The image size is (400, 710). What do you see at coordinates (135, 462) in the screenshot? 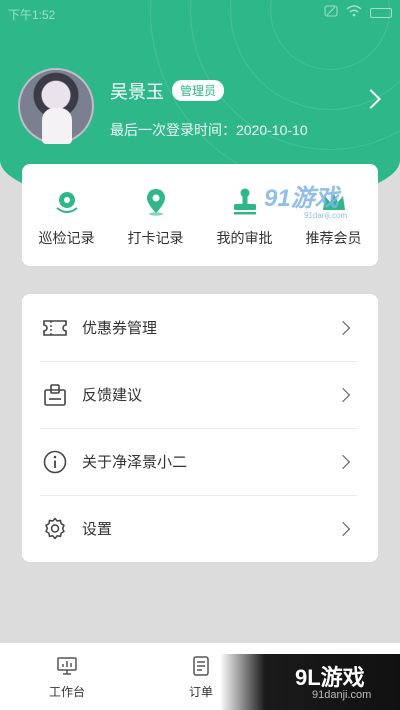
I see `menu-item-label: 关于净泽景小二` at bounding box center [135, 462].